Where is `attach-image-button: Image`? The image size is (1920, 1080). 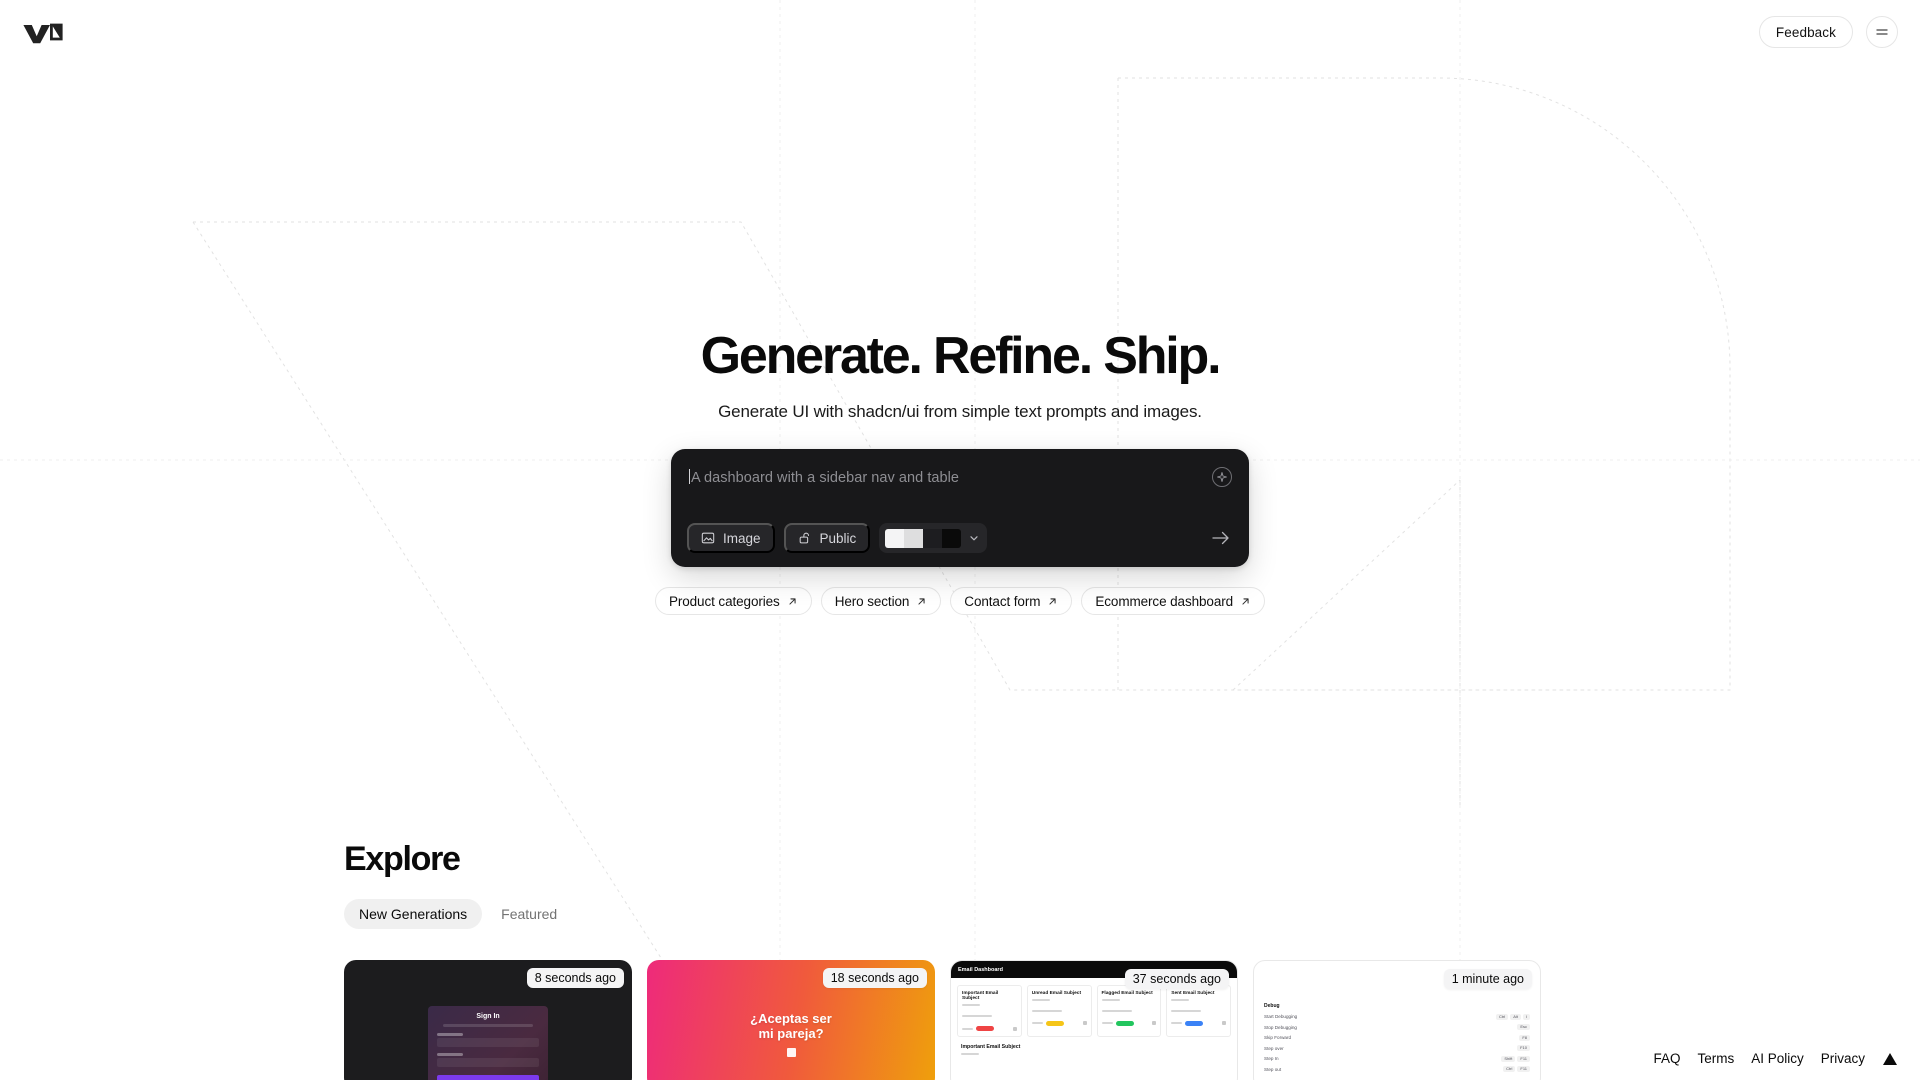 attach-image-button: Image is located at coordinates (731, 538).